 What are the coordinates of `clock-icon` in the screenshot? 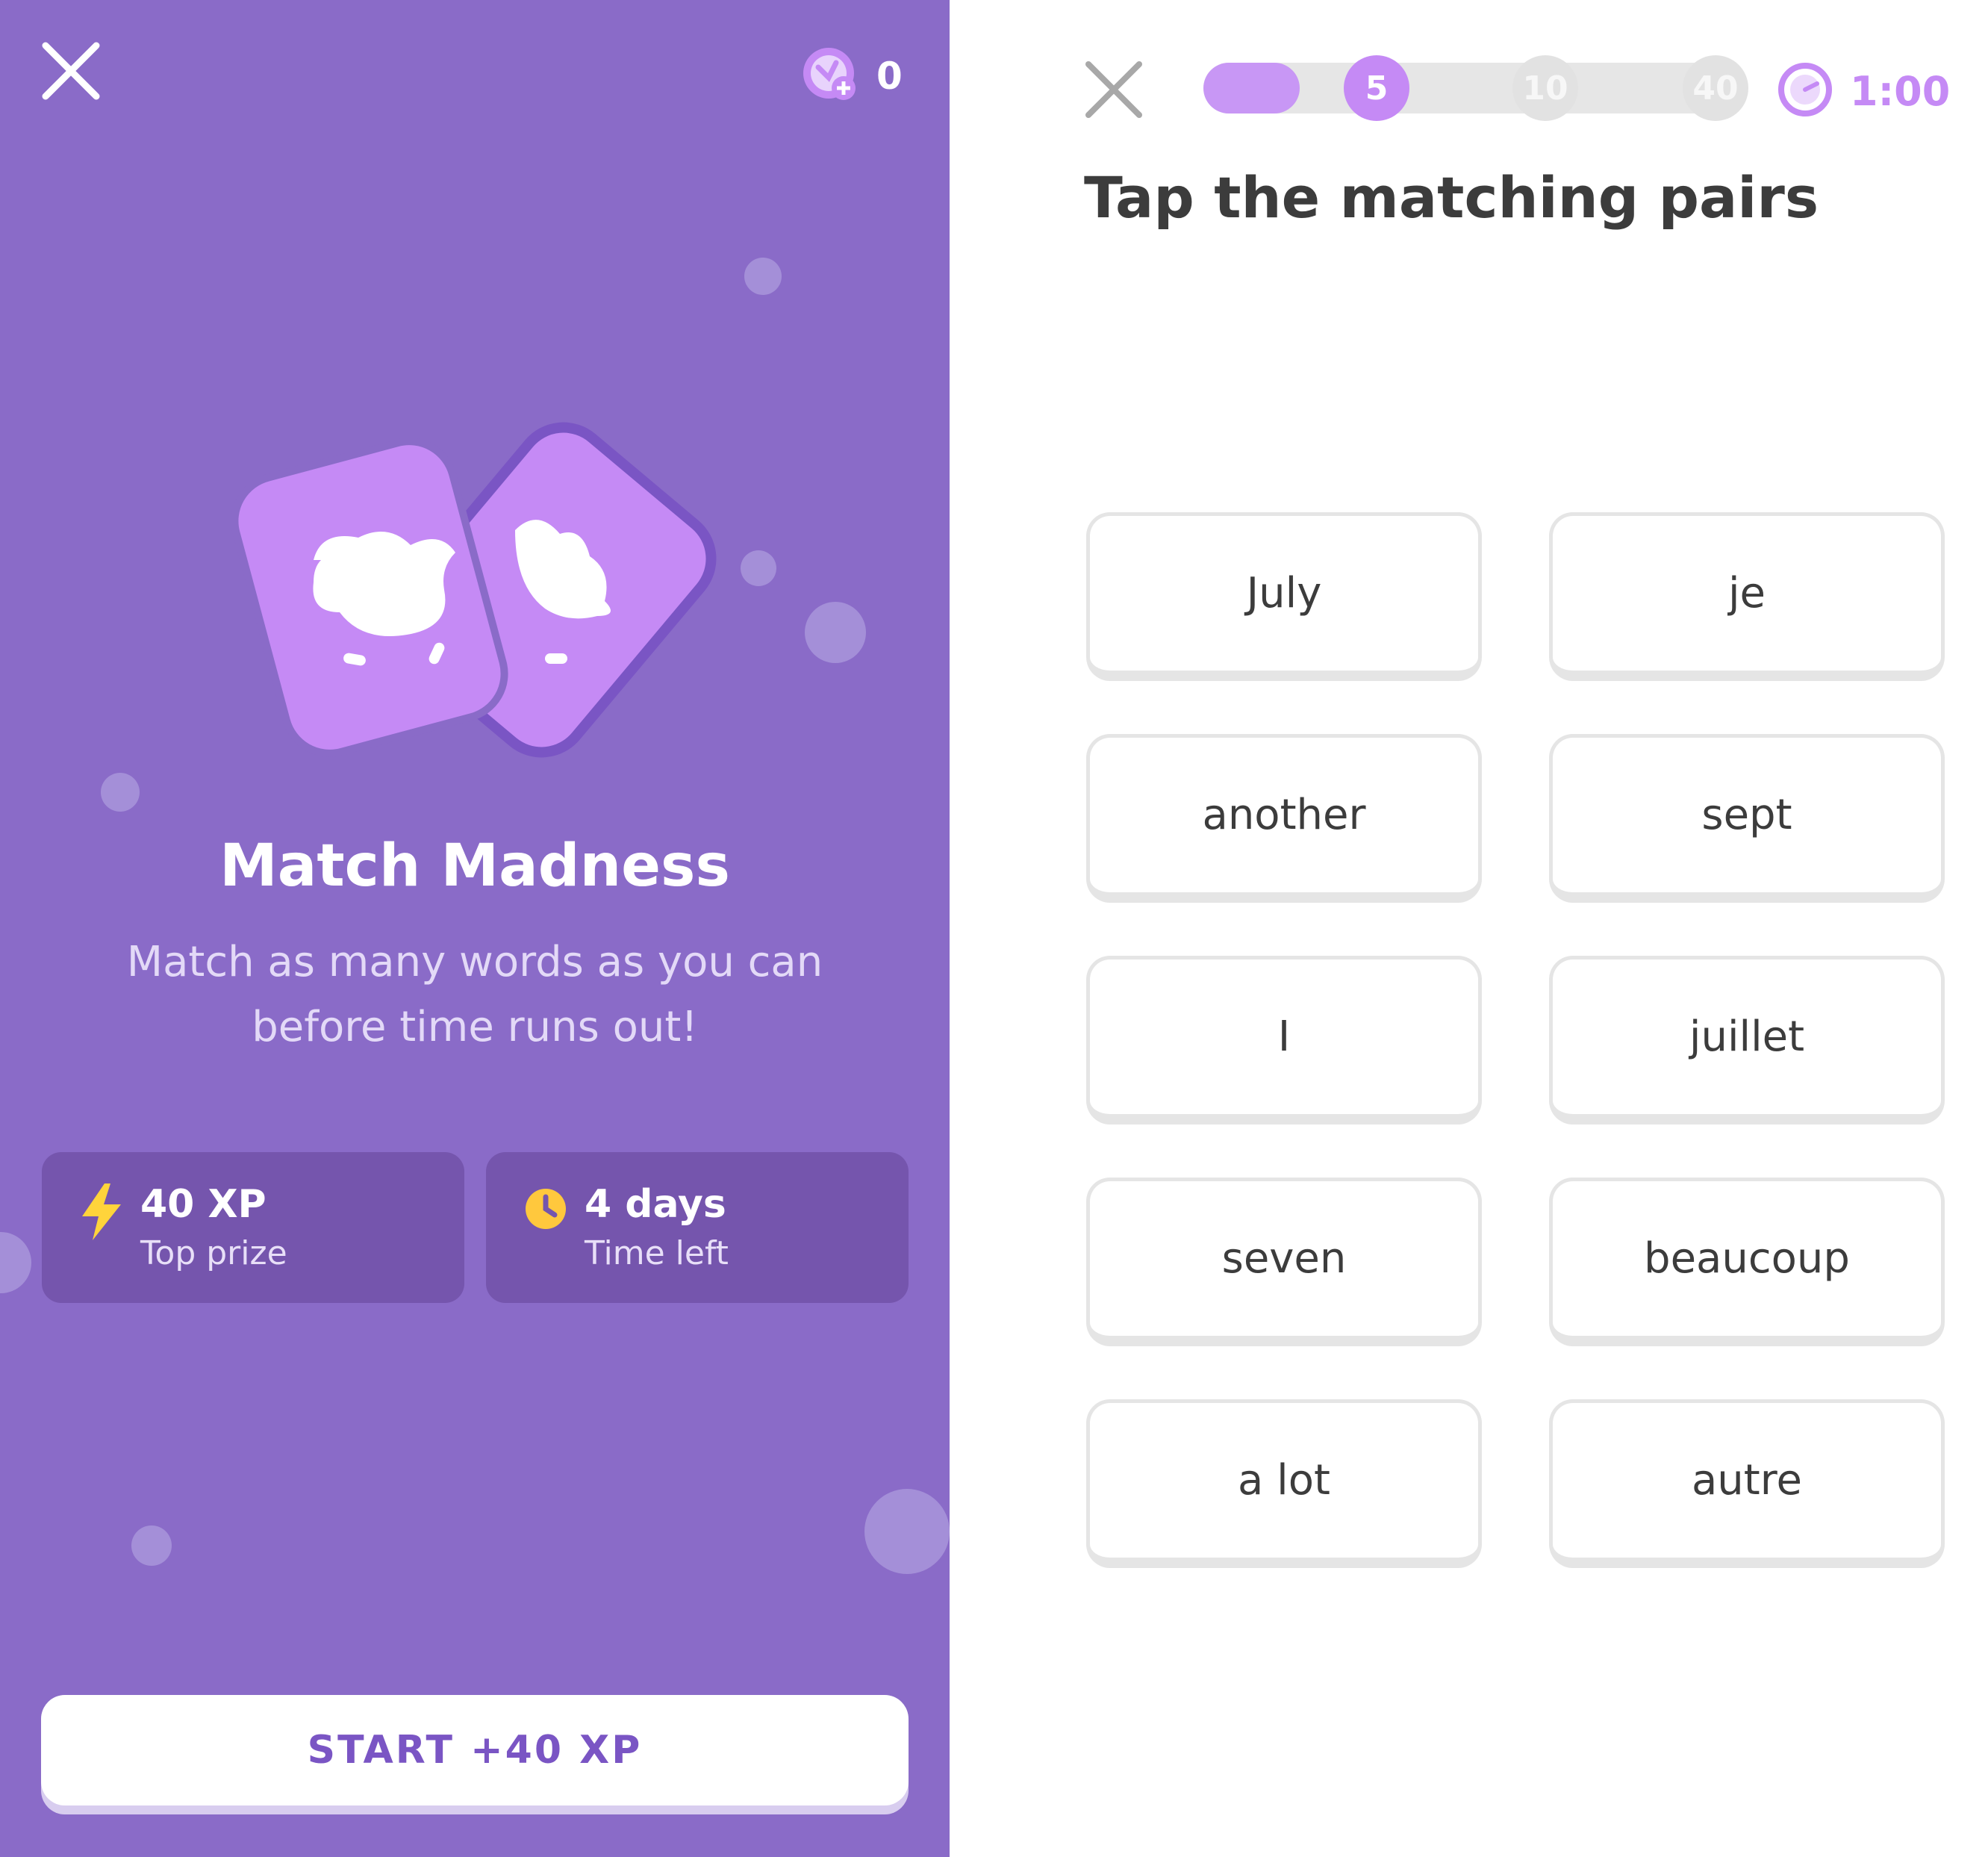 It's located at (545, 1212).